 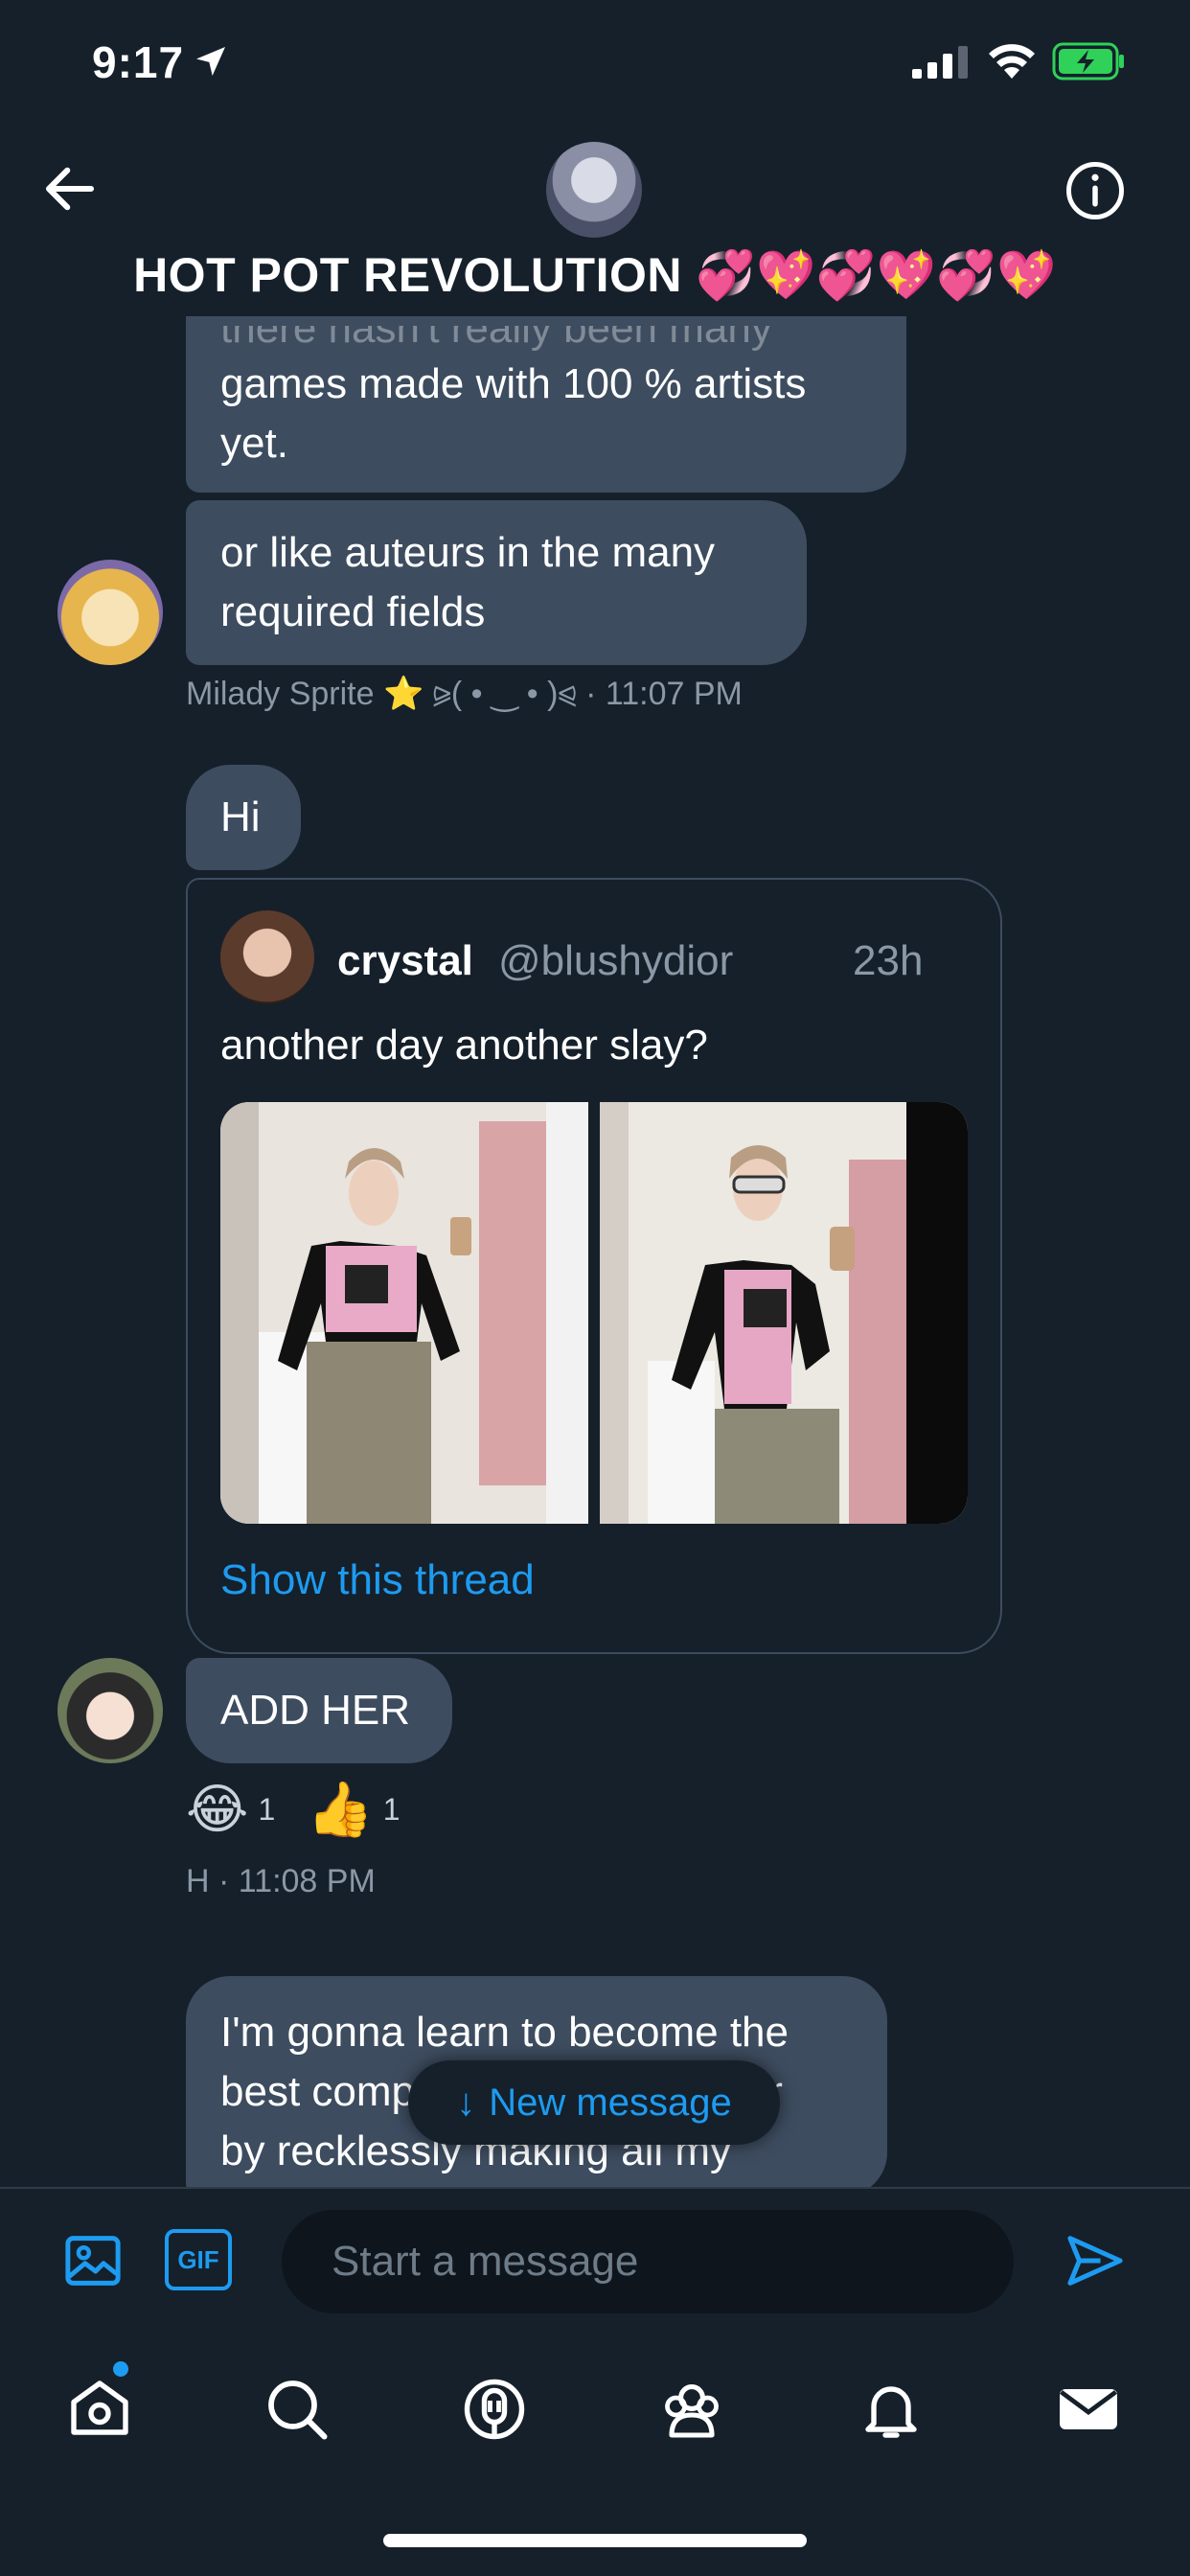 I want to click on message-input, so click(x=648, y=2261).